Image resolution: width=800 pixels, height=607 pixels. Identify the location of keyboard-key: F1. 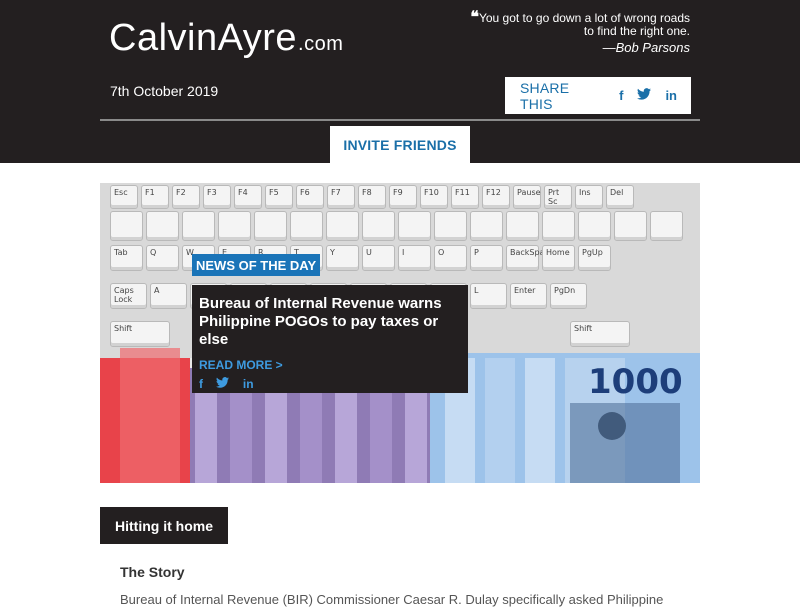
(155, 197).